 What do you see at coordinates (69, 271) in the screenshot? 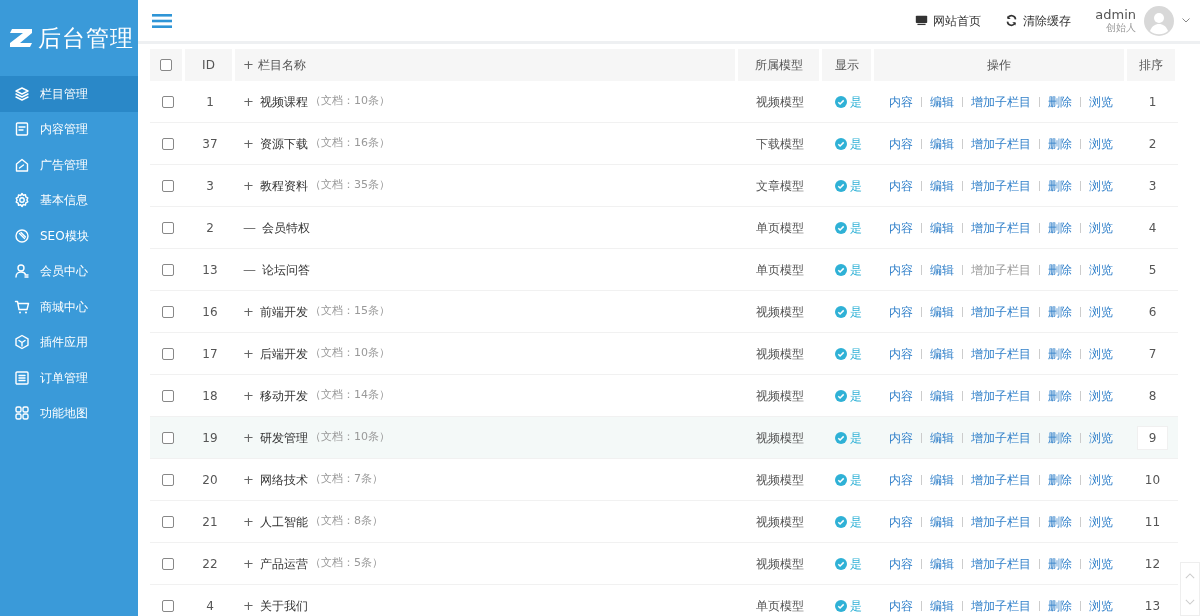
I see `sidebar-item: 会员中心` at bounding box center [69, 271].